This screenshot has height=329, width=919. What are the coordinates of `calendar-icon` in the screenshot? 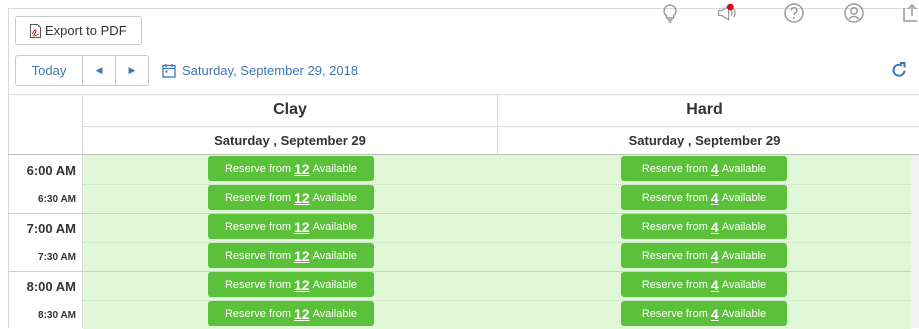 It's located at (169, 71).